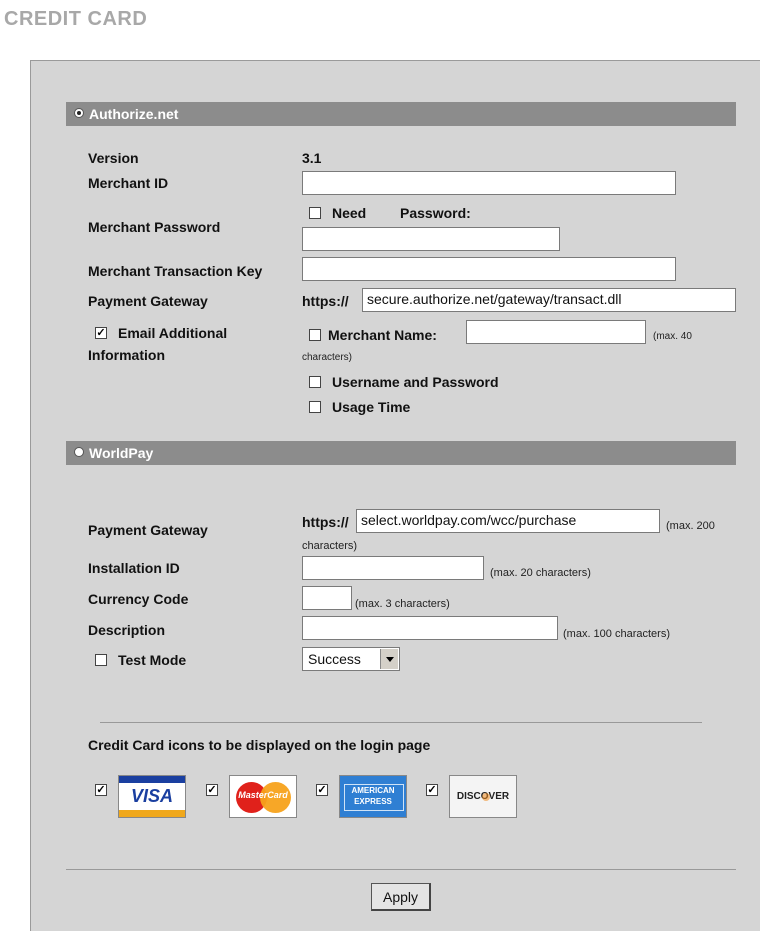  I want to click on description-label: Description, so click(127, 630).